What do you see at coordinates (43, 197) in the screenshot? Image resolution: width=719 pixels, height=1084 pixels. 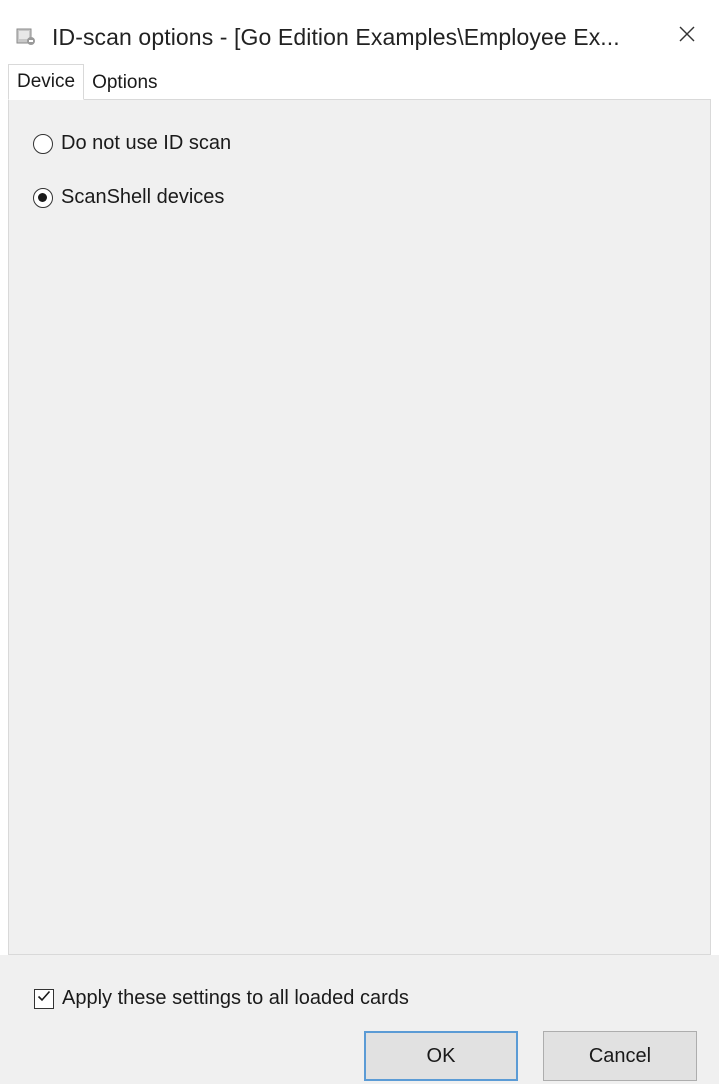 I see `radio-button-selected` at bounding box center [43, 197].